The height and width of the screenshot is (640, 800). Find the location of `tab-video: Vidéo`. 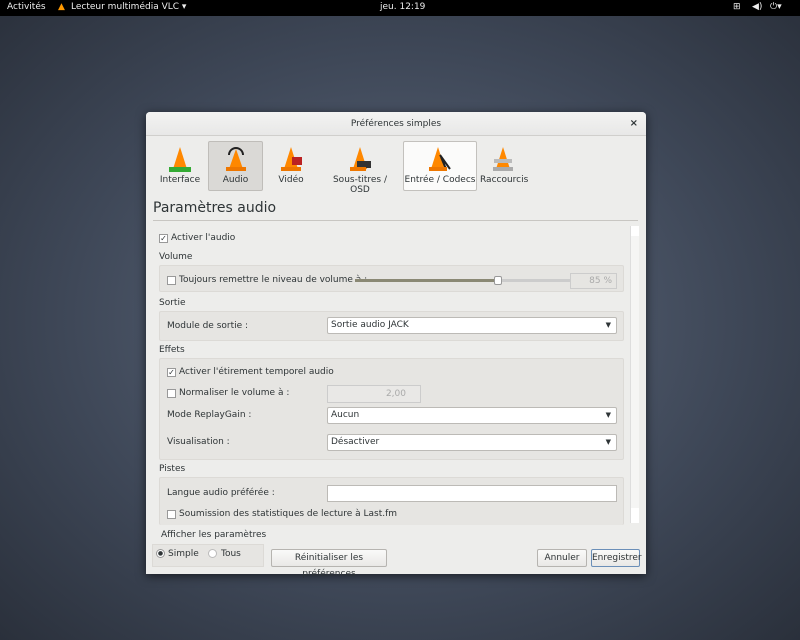

tab-video: Vidéo is located at coordinates (291, 166).